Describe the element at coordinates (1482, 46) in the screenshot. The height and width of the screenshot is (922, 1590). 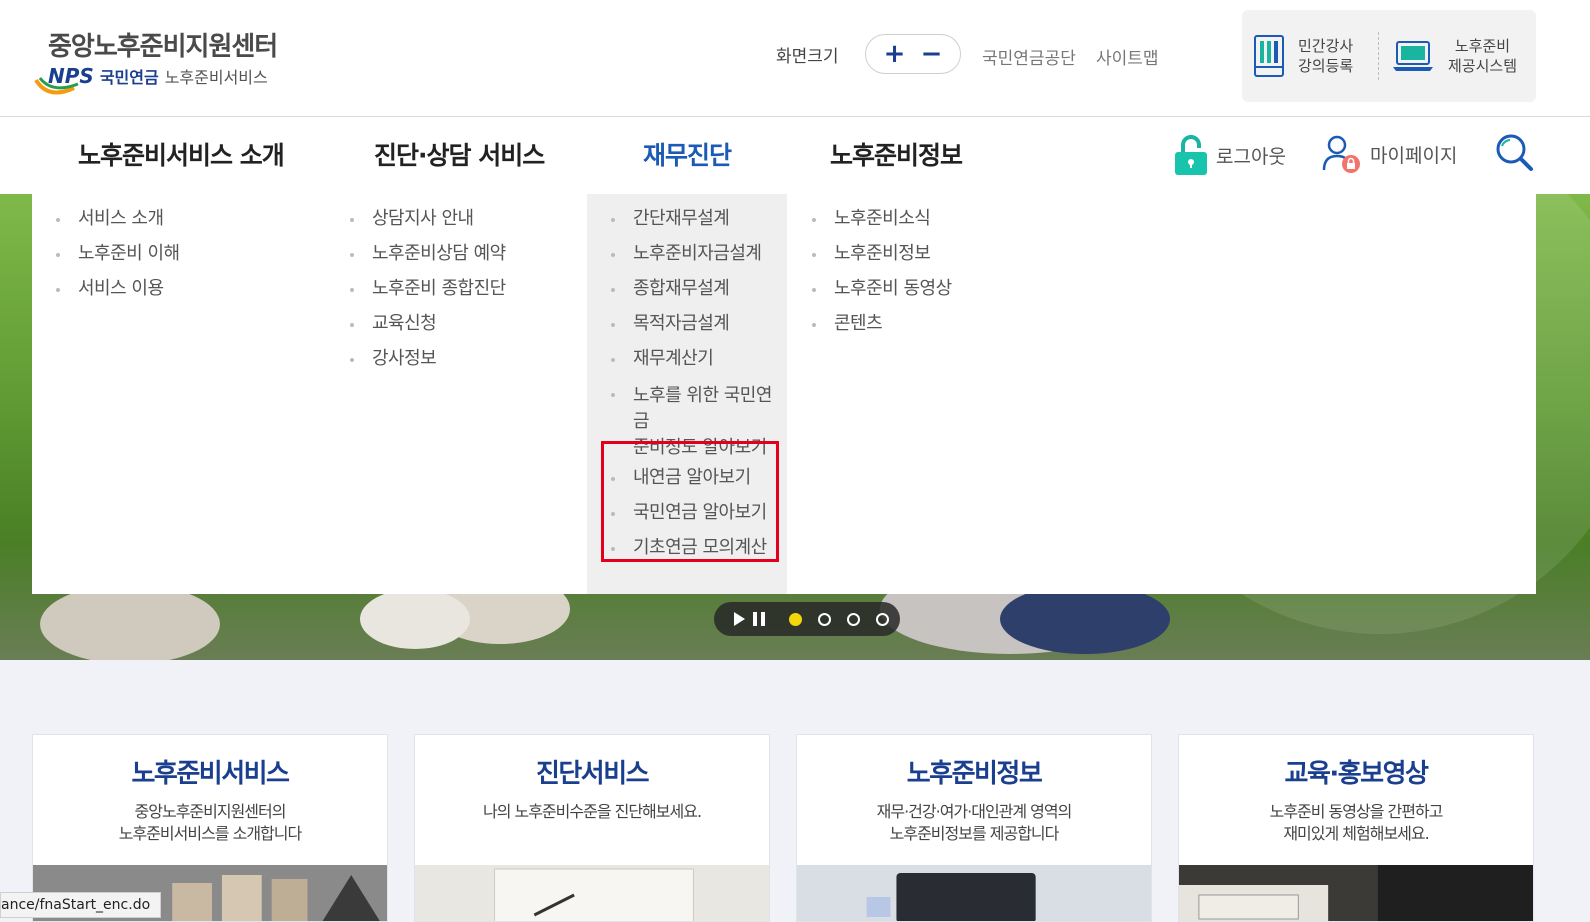
I see `quick-system-line1: 노후준비` at that location.